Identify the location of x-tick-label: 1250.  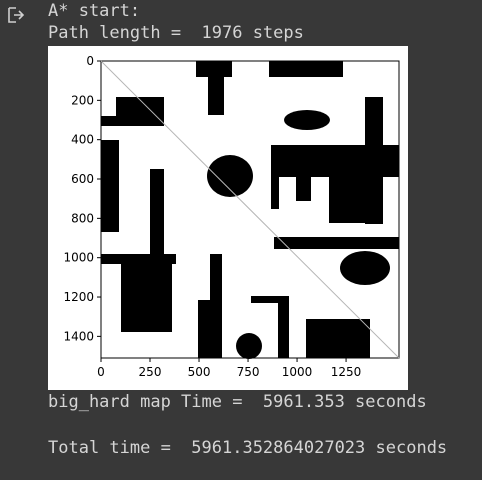
(346, 372).